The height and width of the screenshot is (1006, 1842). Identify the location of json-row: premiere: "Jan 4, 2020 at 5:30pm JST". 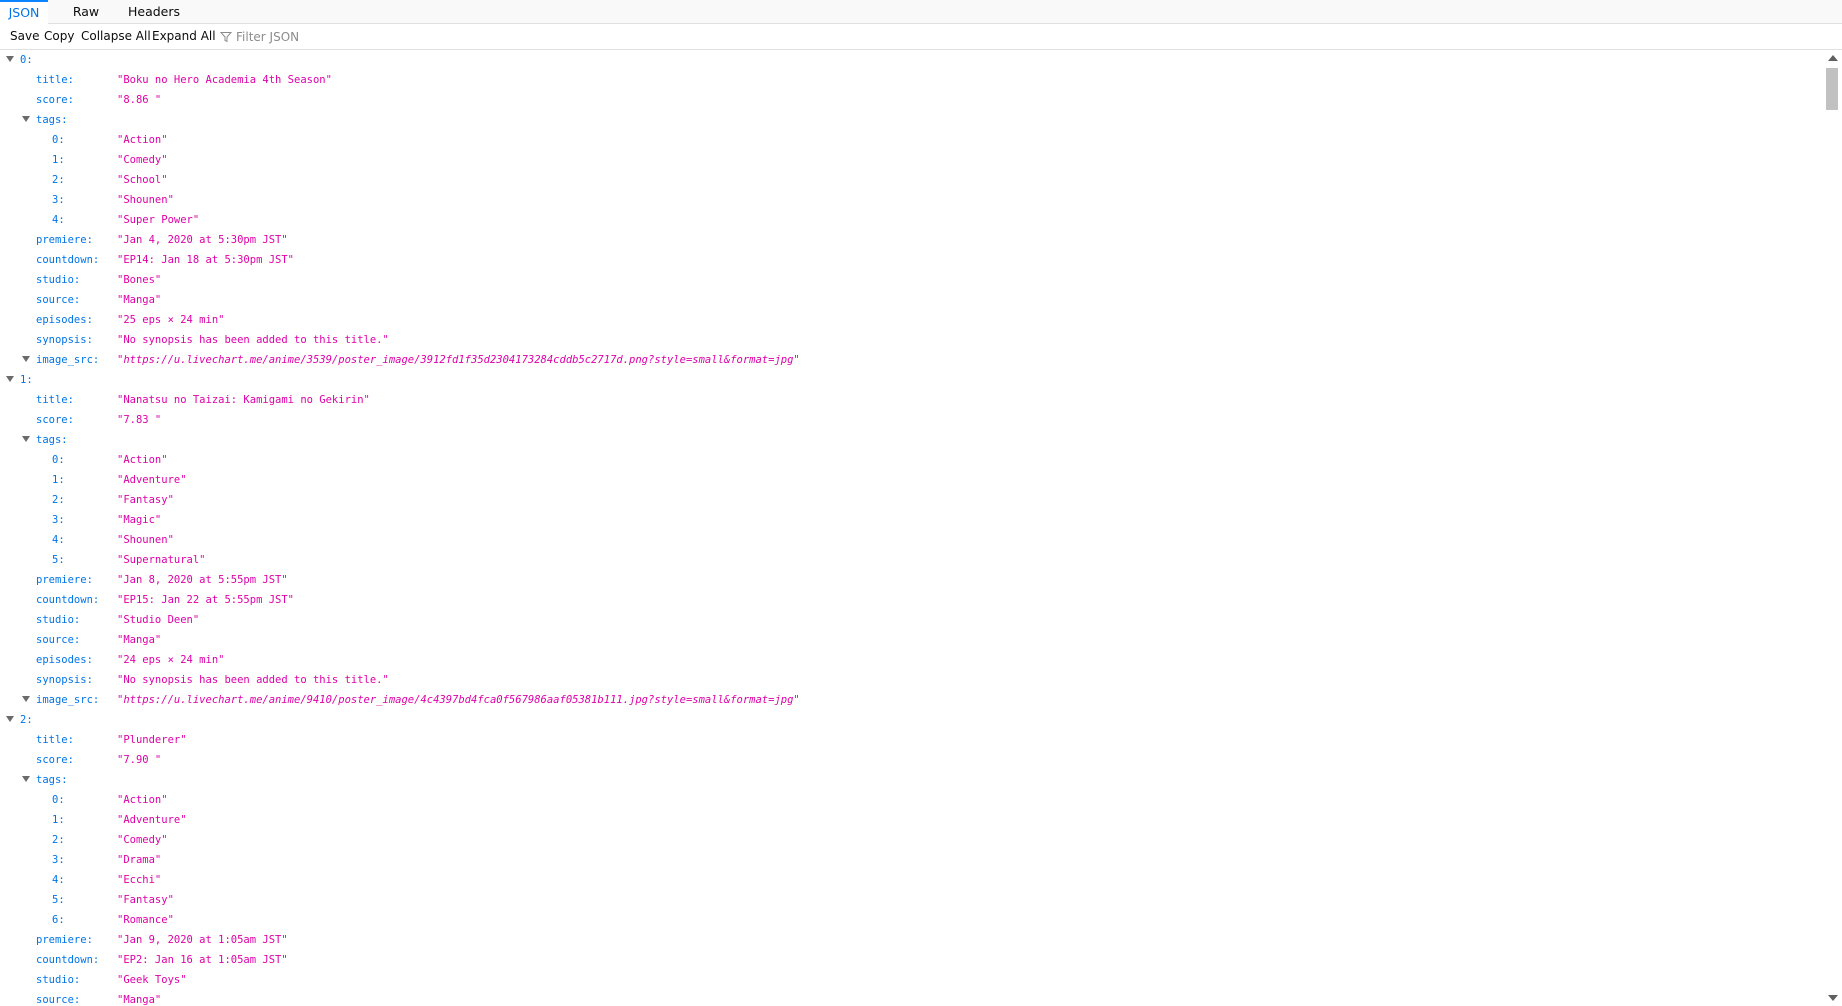
(911, 240).